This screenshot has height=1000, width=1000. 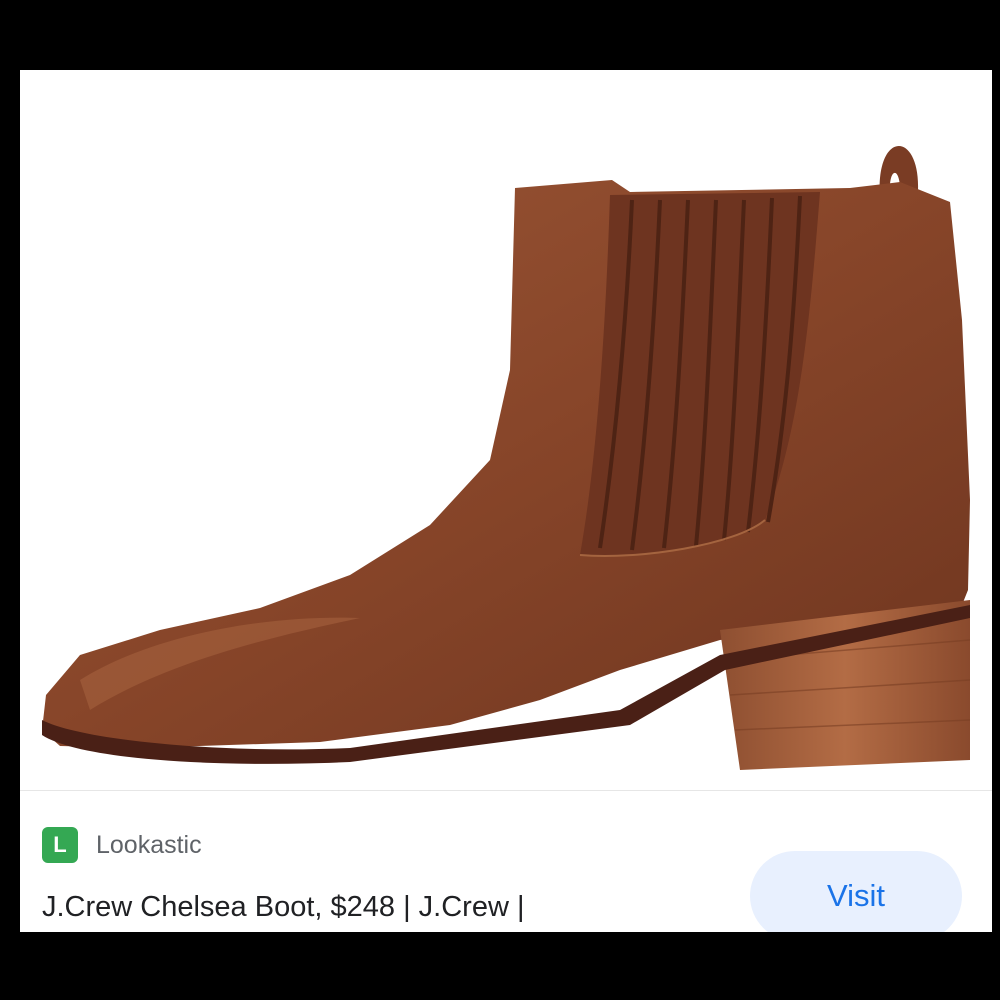 What do you see at coordinates (283, 907) in the screenshot?
I see `product-title: J.Crew Chelsea Boot, $248 | J.Crew |` at bounding box center [283, 907].